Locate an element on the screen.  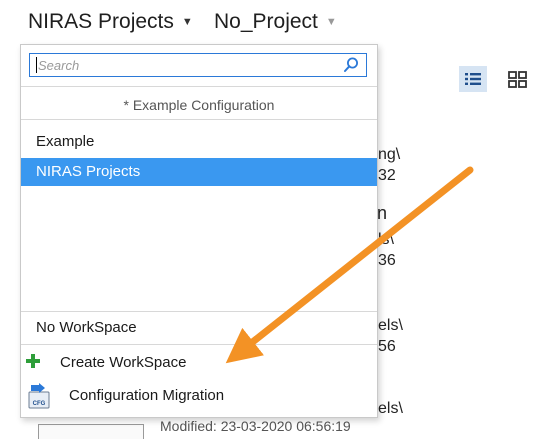
configuration-group-header: * Example Configuration is located at coordinates (199, 105).